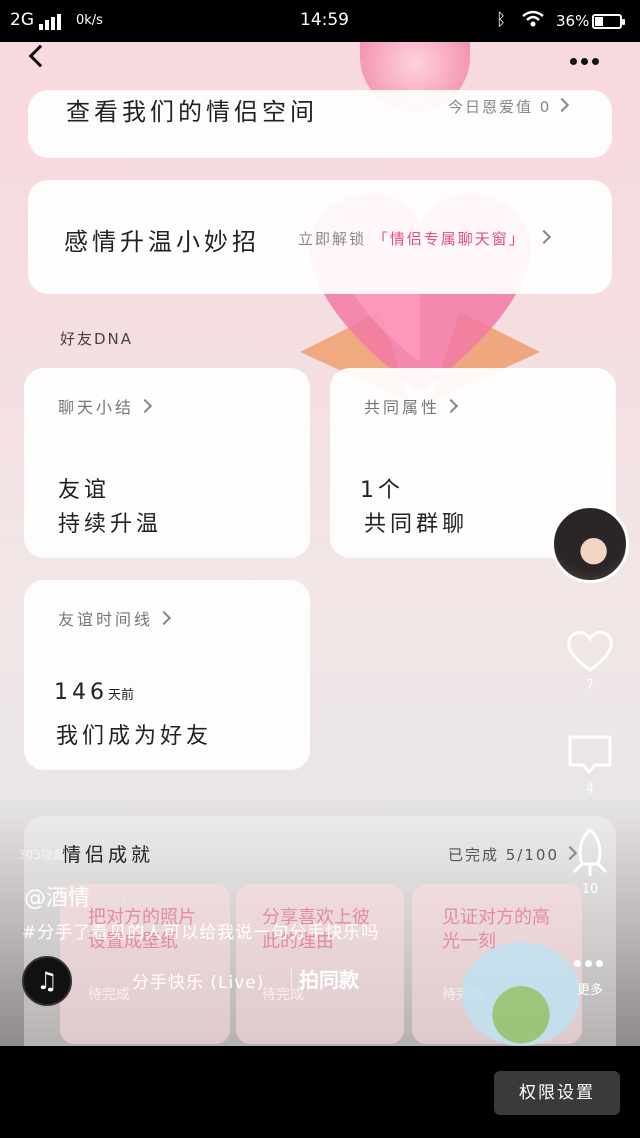 The height and width of the screenshot is (1138, 640). What do you see at coordinates (84, 490) in the screenshot?
I see `chat-summary-line1: 友谊` at bounding box center [84, 490].